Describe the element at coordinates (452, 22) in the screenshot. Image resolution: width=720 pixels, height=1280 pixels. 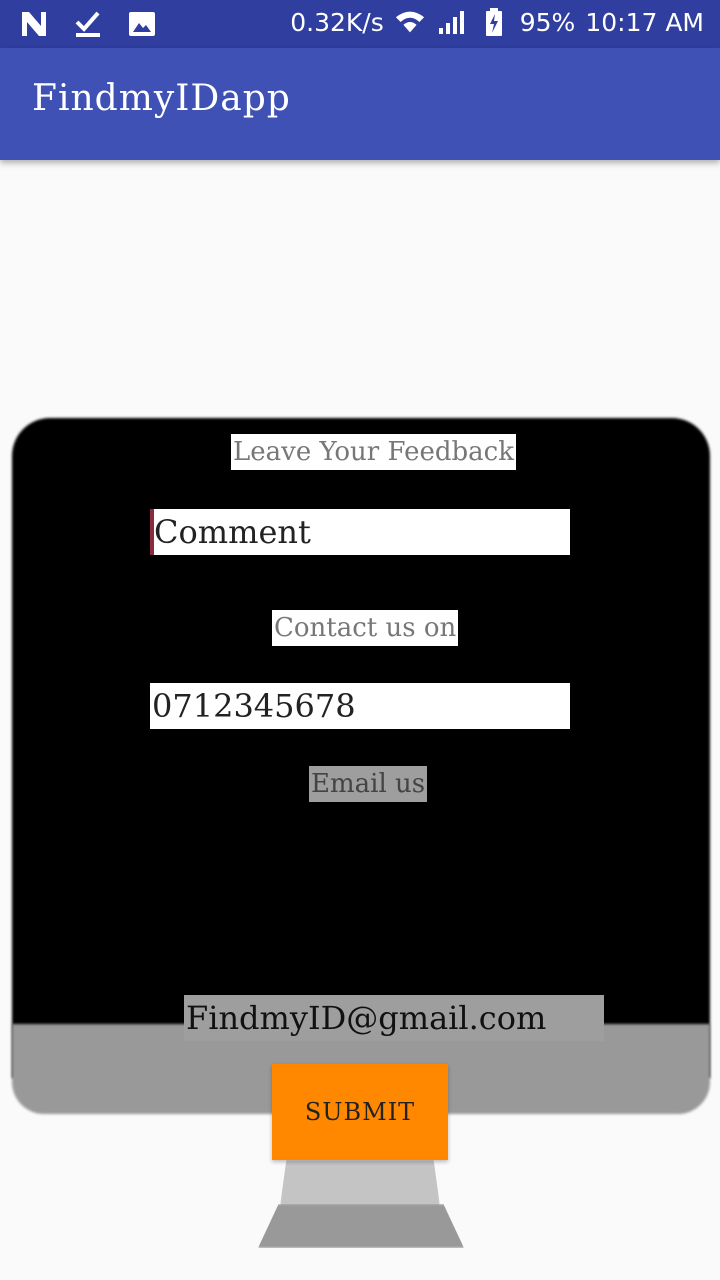
I see `signal-icon` at that location.